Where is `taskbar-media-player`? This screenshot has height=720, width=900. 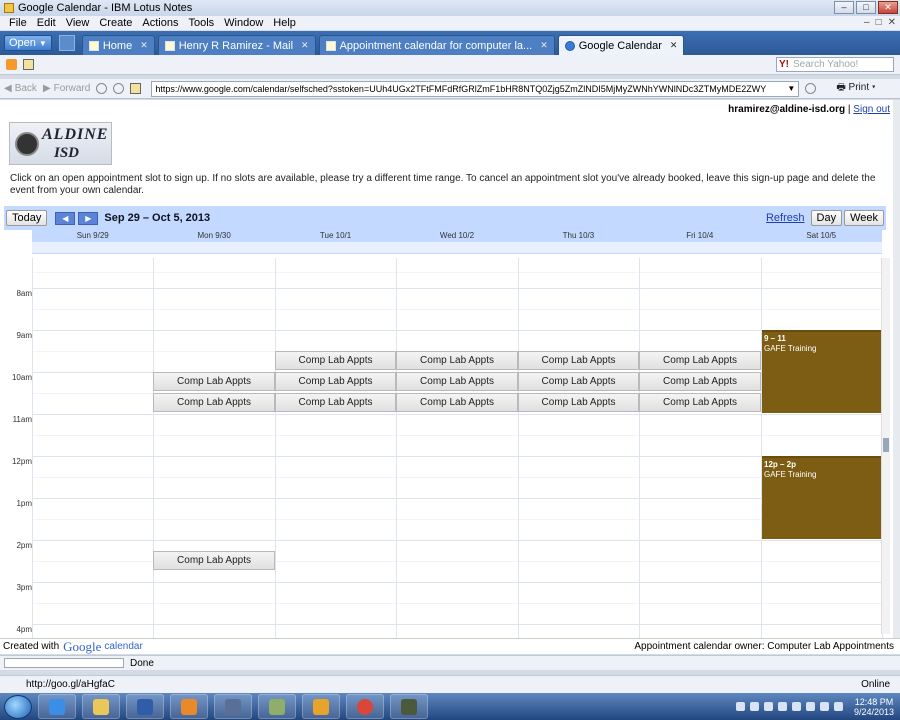
taskbar-media-player is located at coordinates (189, 706).